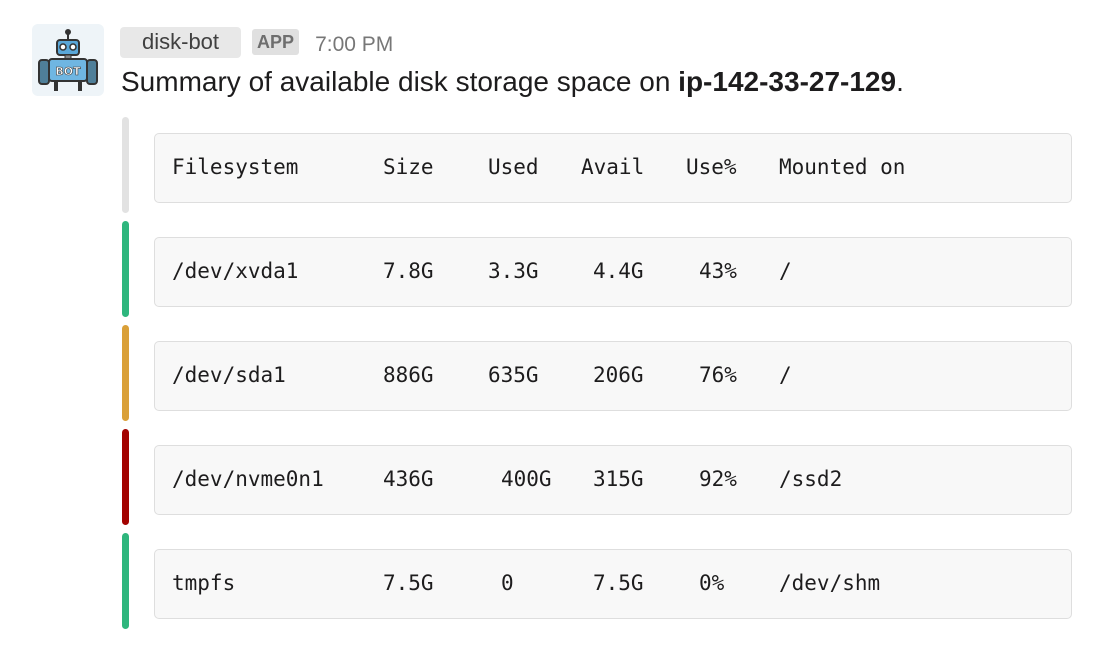 The width and height of the screenshot is (1111, 658). Describe the element at coordinates (618, 479) in the screenshot. I see `cell-avail: 315G` at that location.